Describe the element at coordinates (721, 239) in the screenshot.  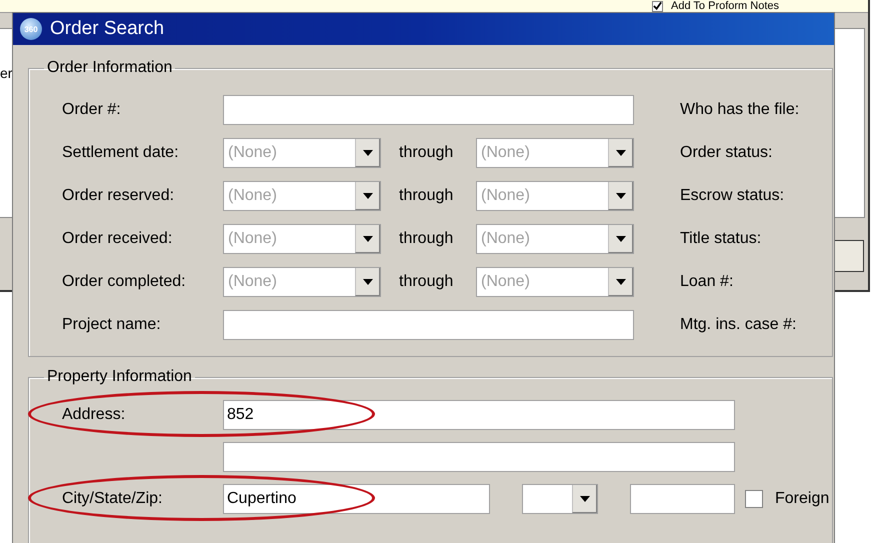
I see `field-label: Title status:` at that location.